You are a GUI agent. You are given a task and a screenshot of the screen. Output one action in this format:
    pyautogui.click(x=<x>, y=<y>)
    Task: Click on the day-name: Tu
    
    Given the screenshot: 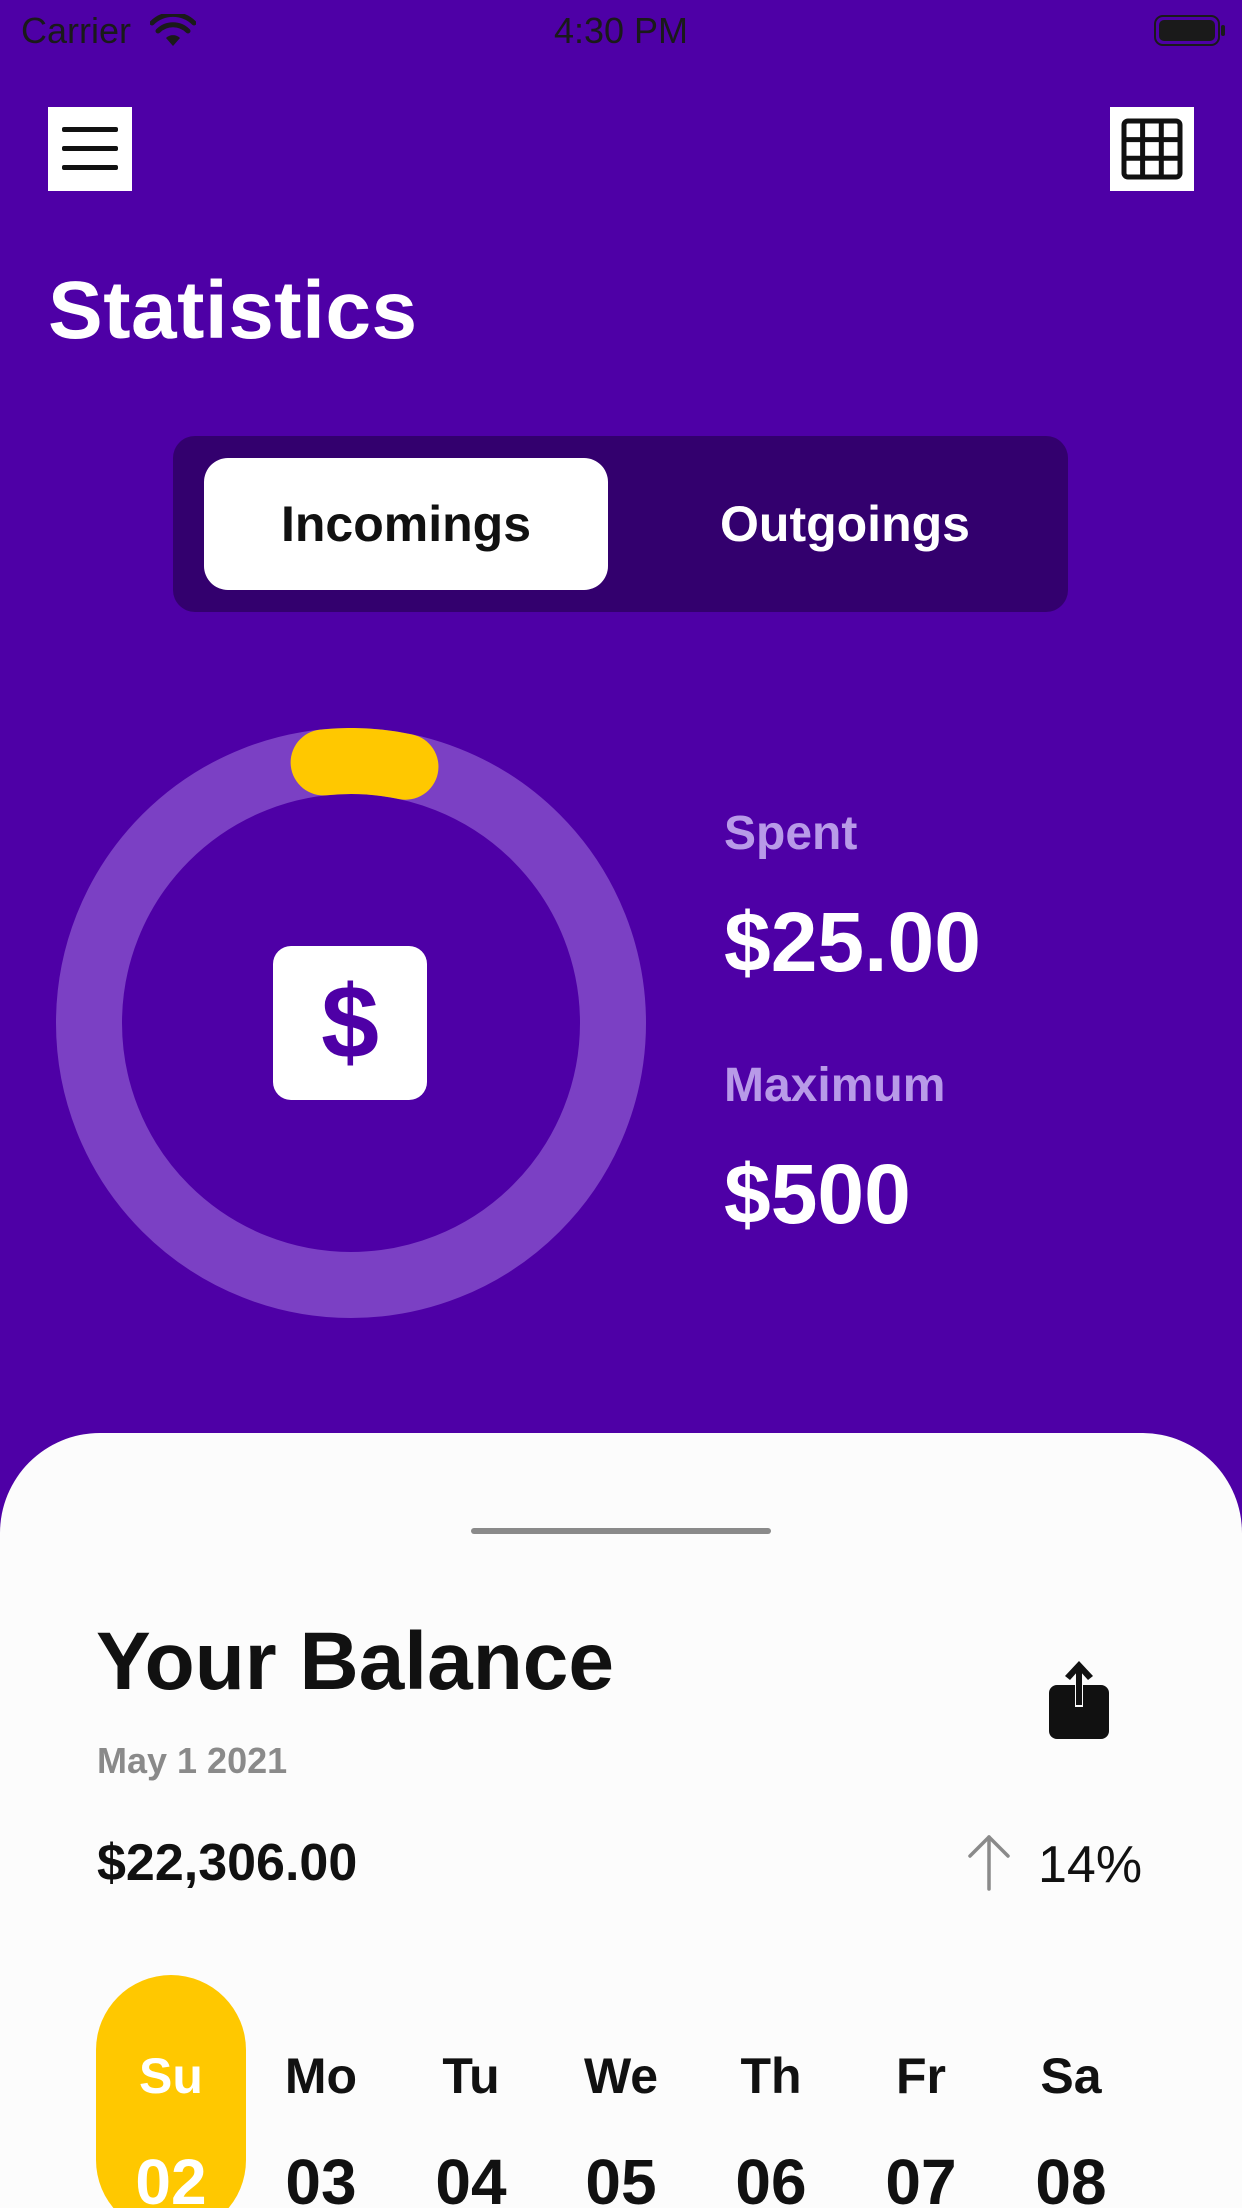 What is the action you would take?
    pyautogui.click(x=471, y=2076)
    